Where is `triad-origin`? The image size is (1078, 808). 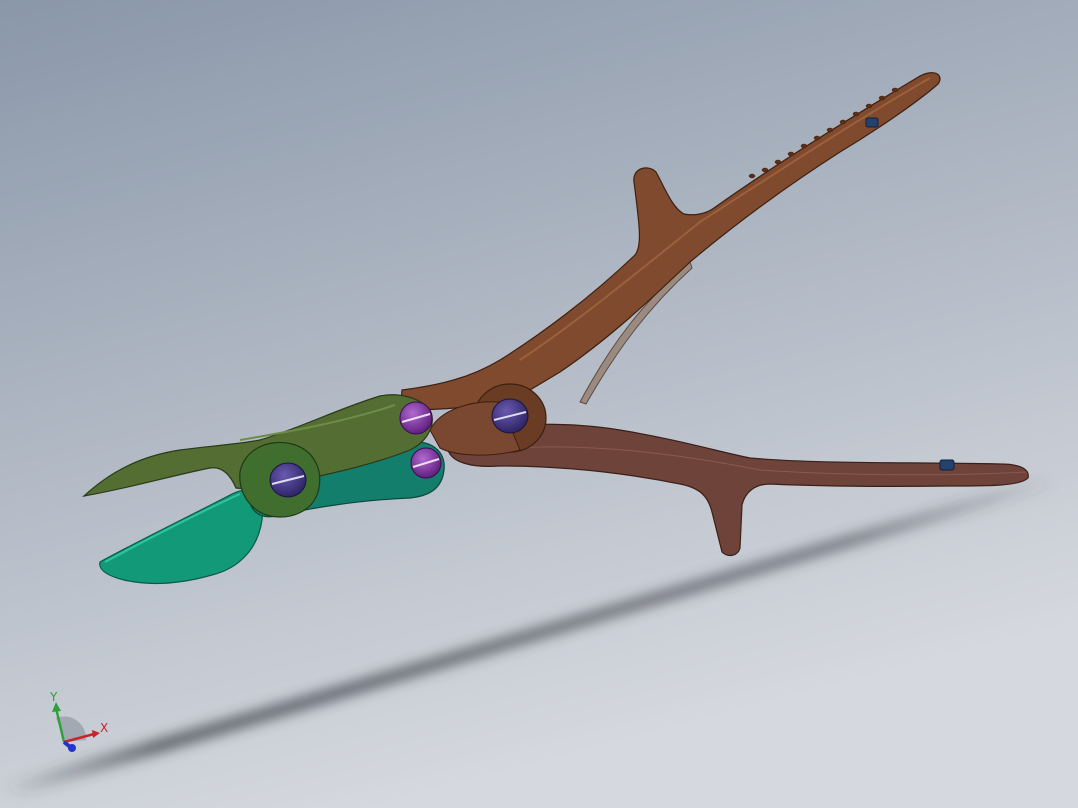 triad-origin is located at coordinates (72, 748).